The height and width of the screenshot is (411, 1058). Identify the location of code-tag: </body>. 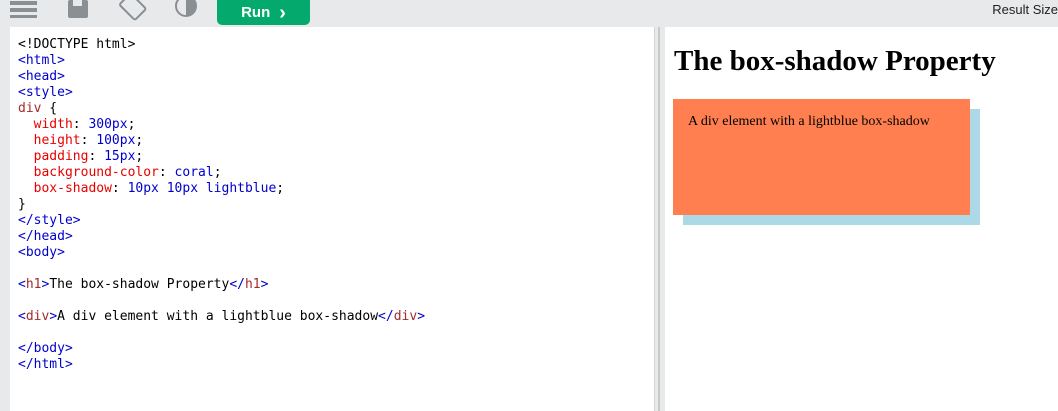
(45, 348).